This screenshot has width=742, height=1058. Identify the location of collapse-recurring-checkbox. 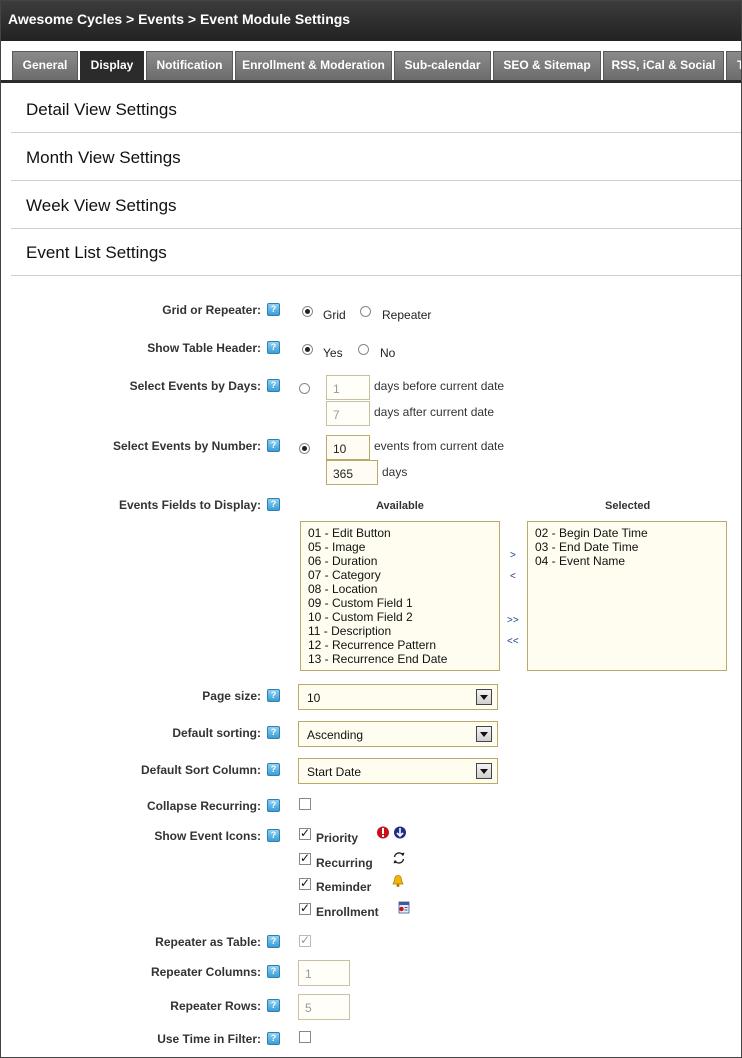
(305, 804).